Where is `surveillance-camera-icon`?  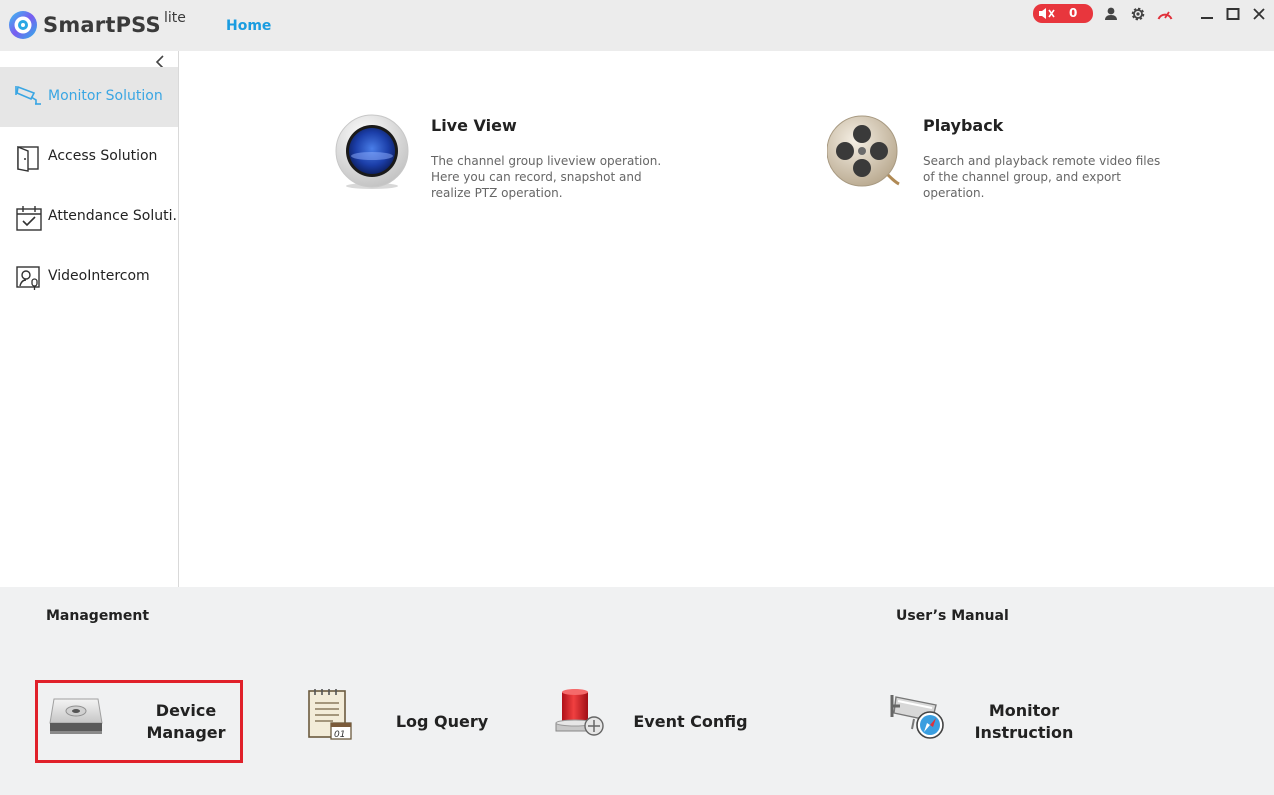 surveillance-camera-icon is located at coordinates (28, 95).